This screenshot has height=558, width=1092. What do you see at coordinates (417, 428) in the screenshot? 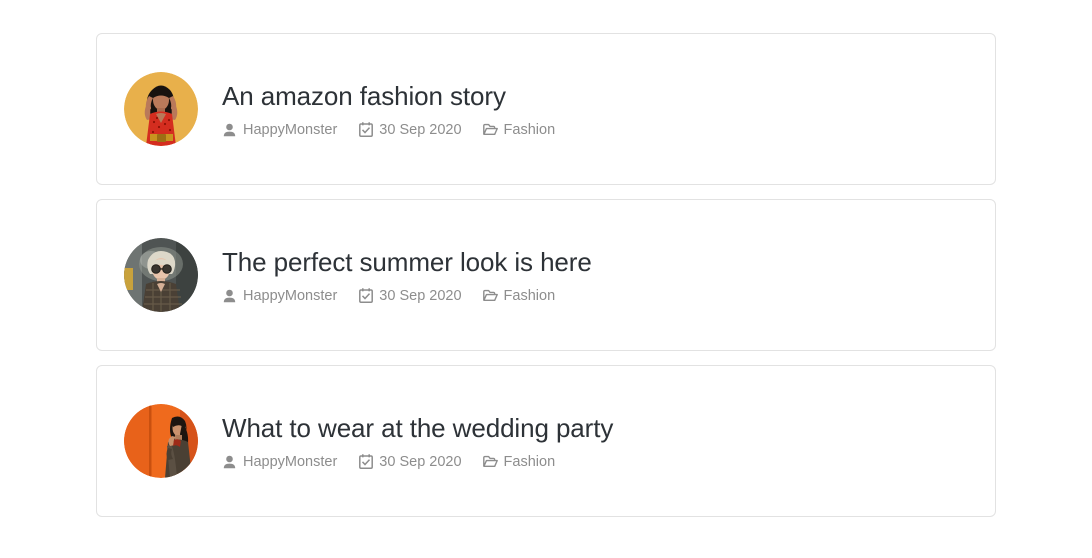
I see `post-title: What to wear at the wedding party` at bounding box center [417, 428].